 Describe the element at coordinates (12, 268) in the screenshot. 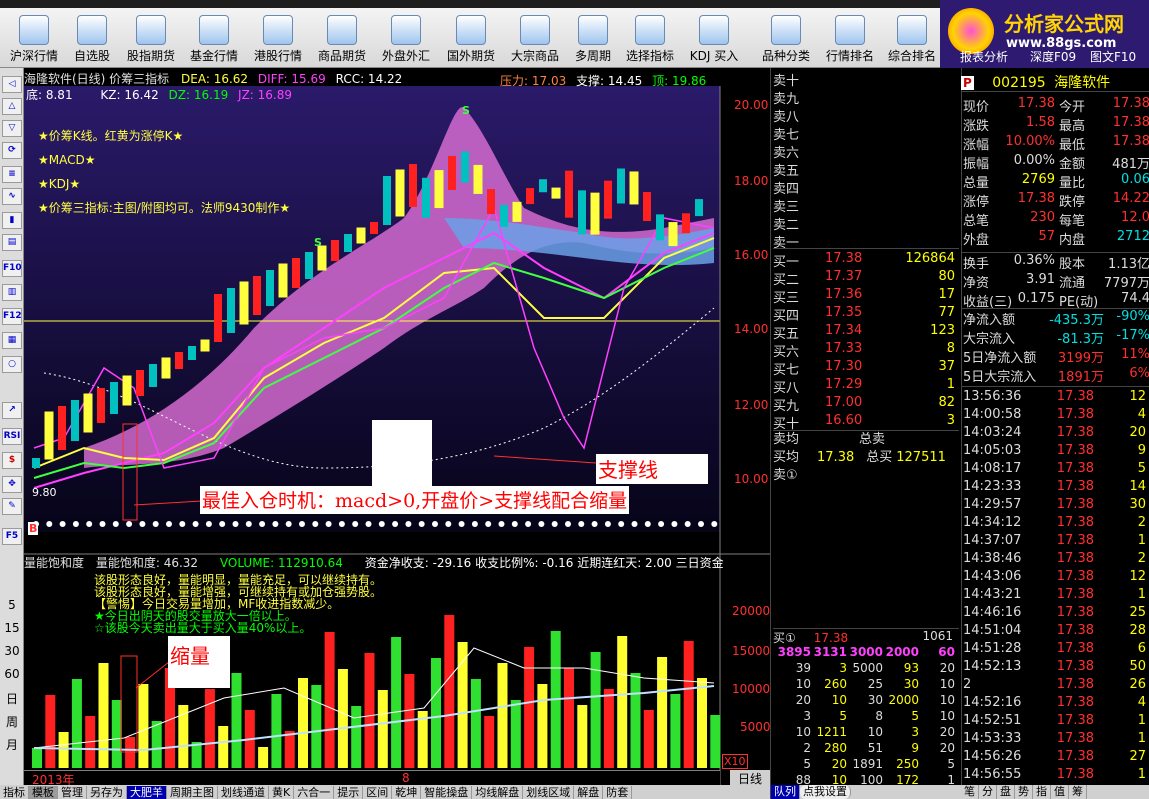

I see `f10-button: F10` at that location.